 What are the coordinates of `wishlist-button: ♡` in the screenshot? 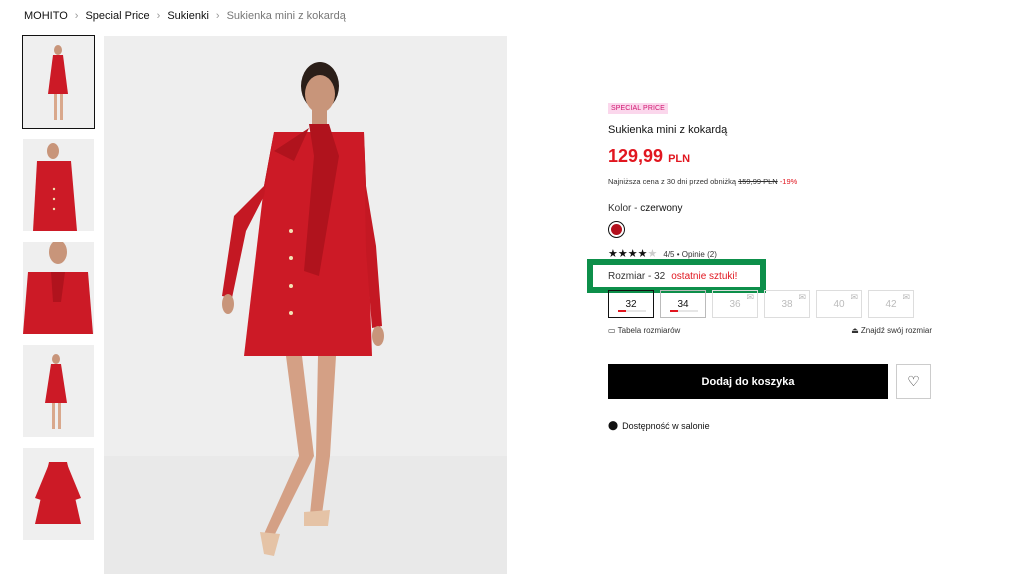 It's located at (913, 381).